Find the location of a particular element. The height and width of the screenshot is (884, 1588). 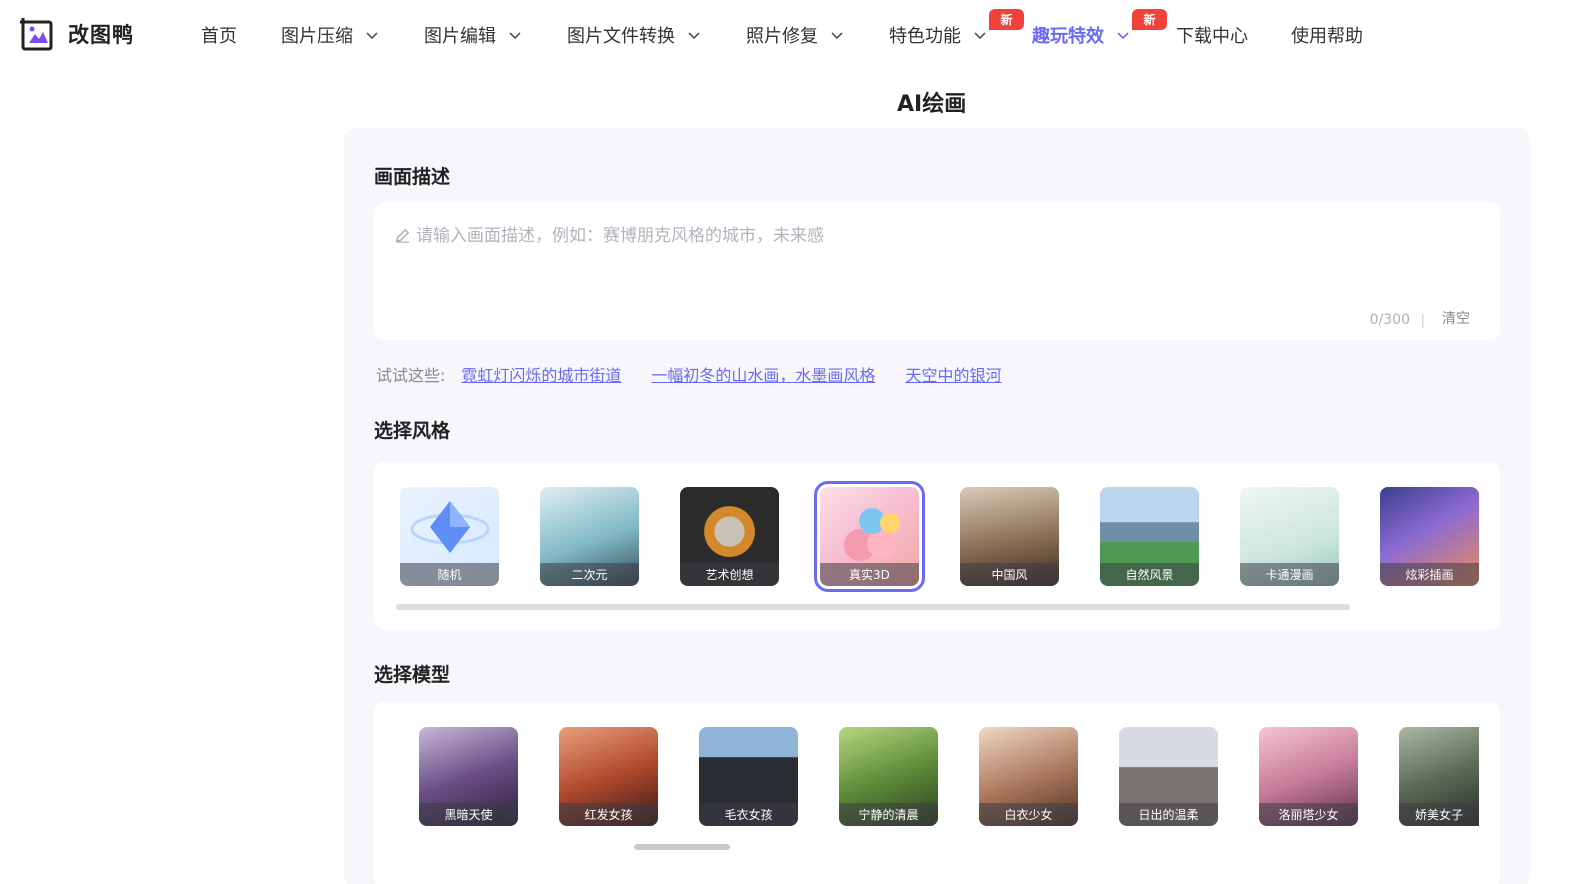

nav-photo-restore: 照片修复 is located at coordinates (795, 35).